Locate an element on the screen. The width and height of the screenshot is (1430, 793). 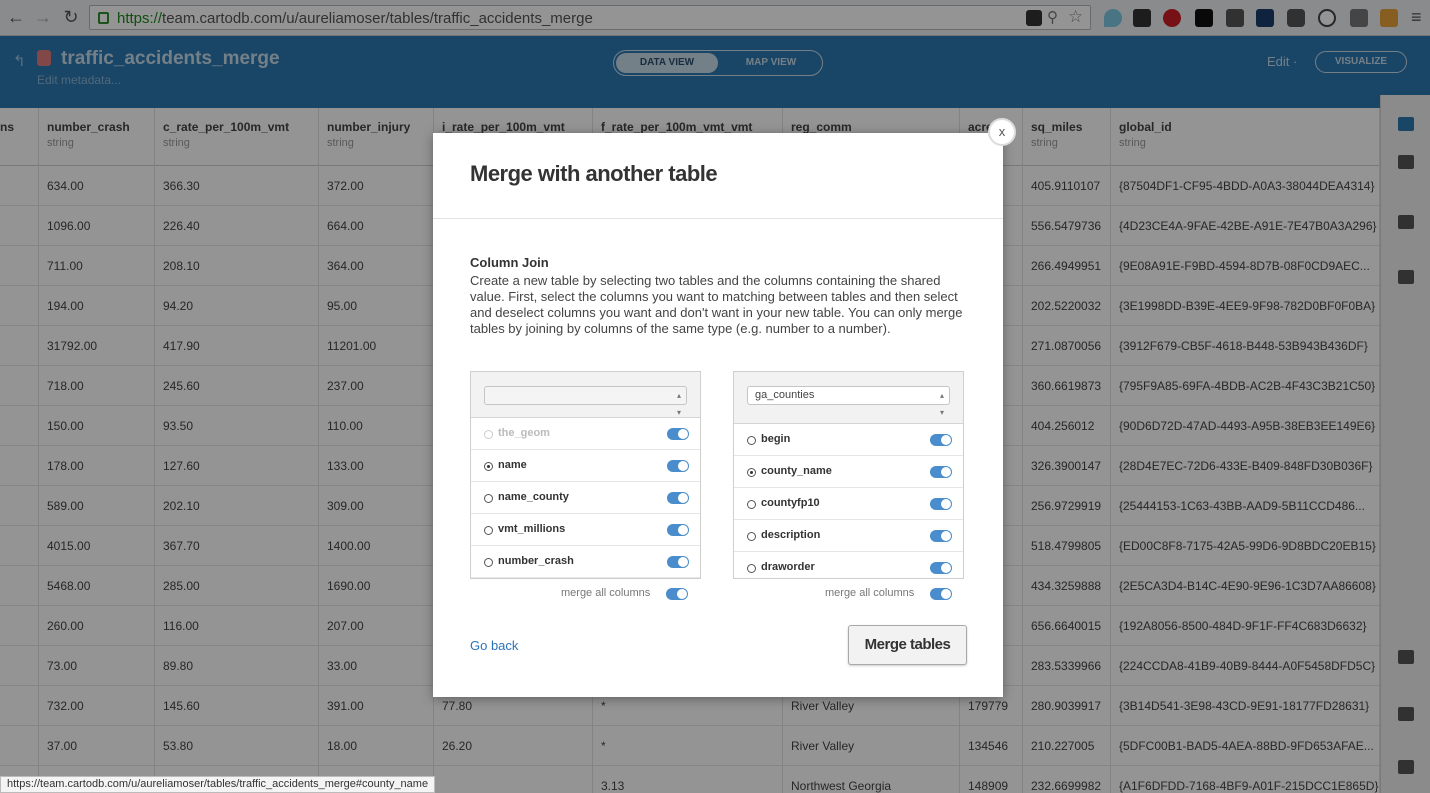
left-picker-header: ▴ ▾ is located at coordinates (585, 395).